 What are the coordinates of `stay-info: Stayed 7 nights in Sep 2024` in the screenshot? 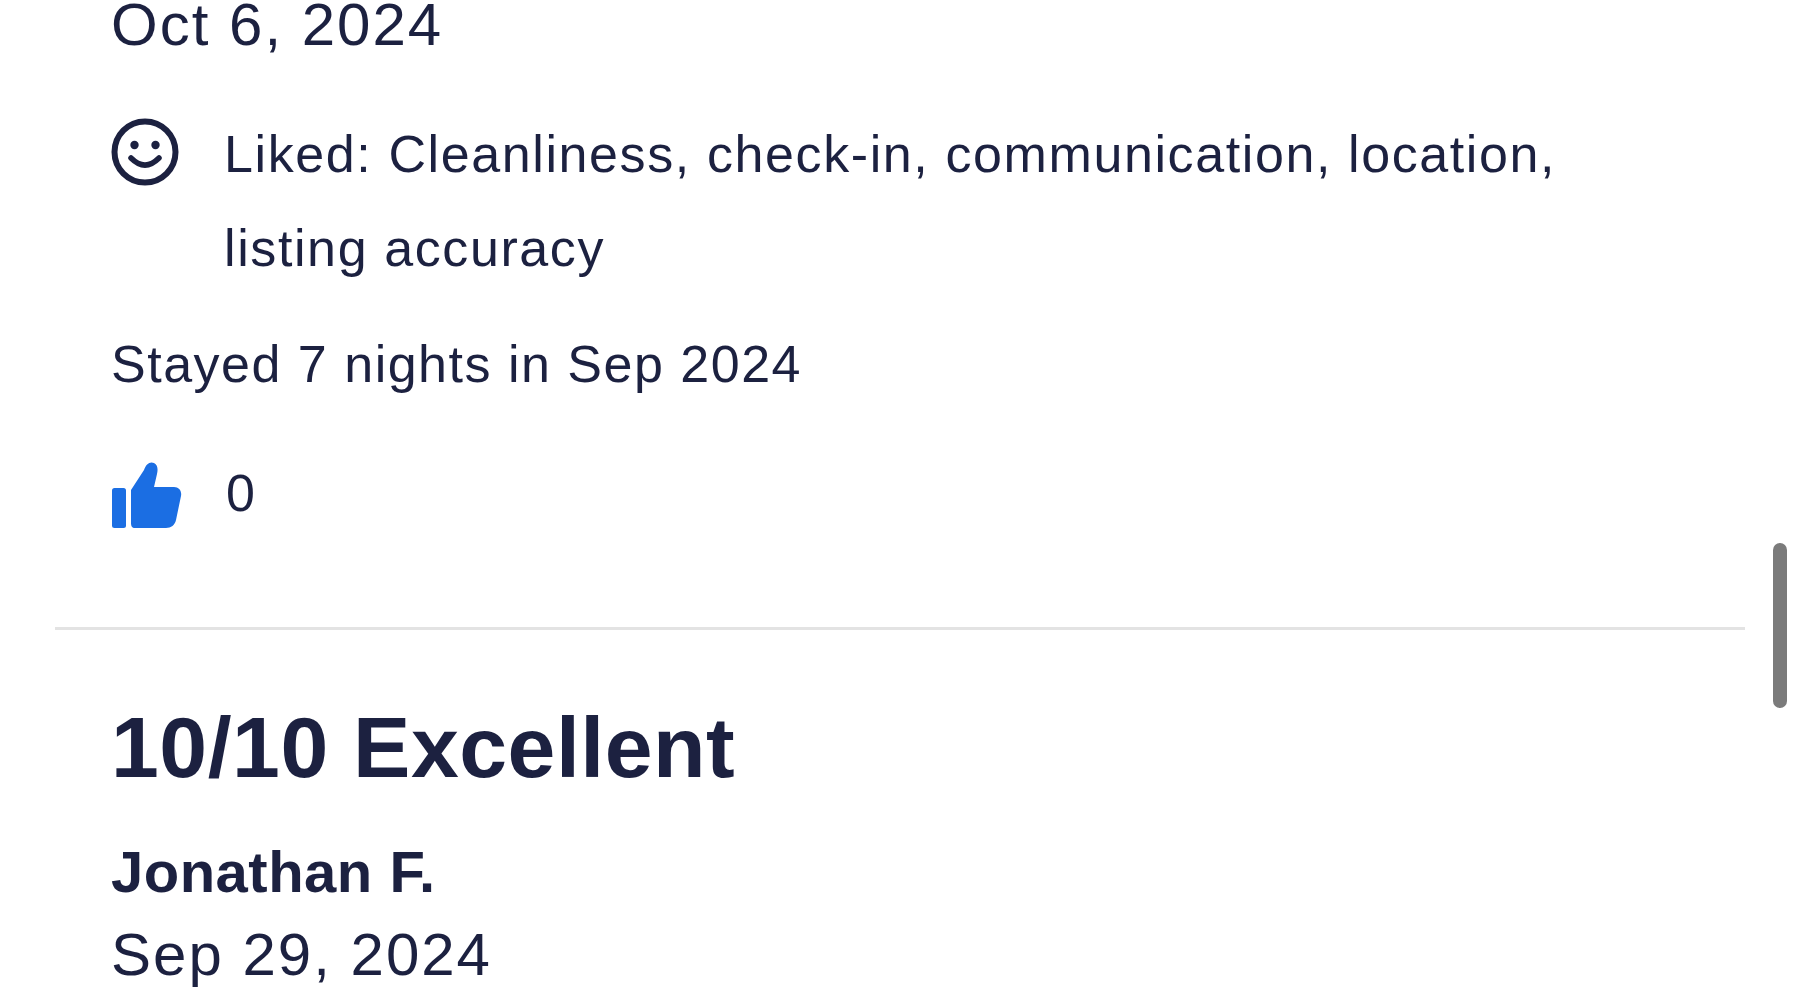 It's located at (456, 364).